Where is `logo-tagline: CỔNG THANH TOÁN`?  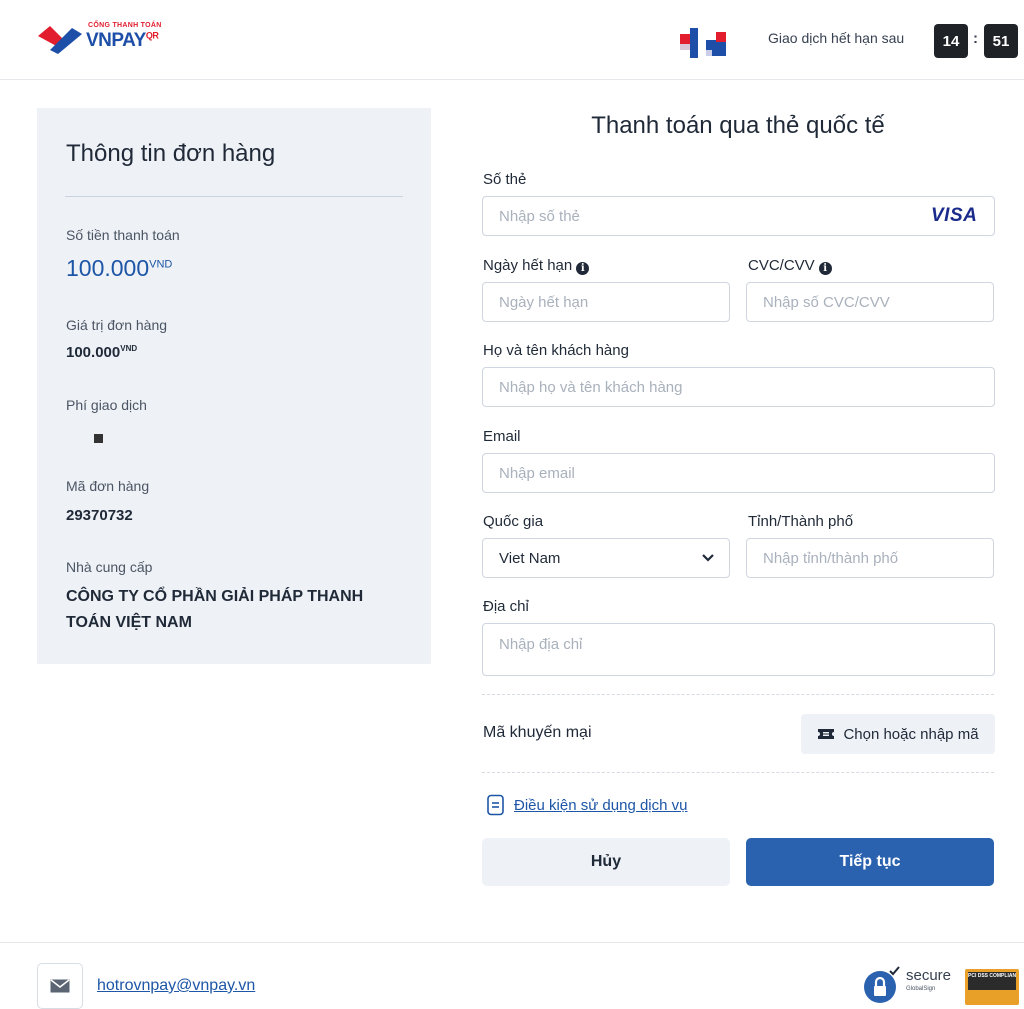
logo-tagline: CỔNG THANH TOÁN is located at coordinates (125, 25).